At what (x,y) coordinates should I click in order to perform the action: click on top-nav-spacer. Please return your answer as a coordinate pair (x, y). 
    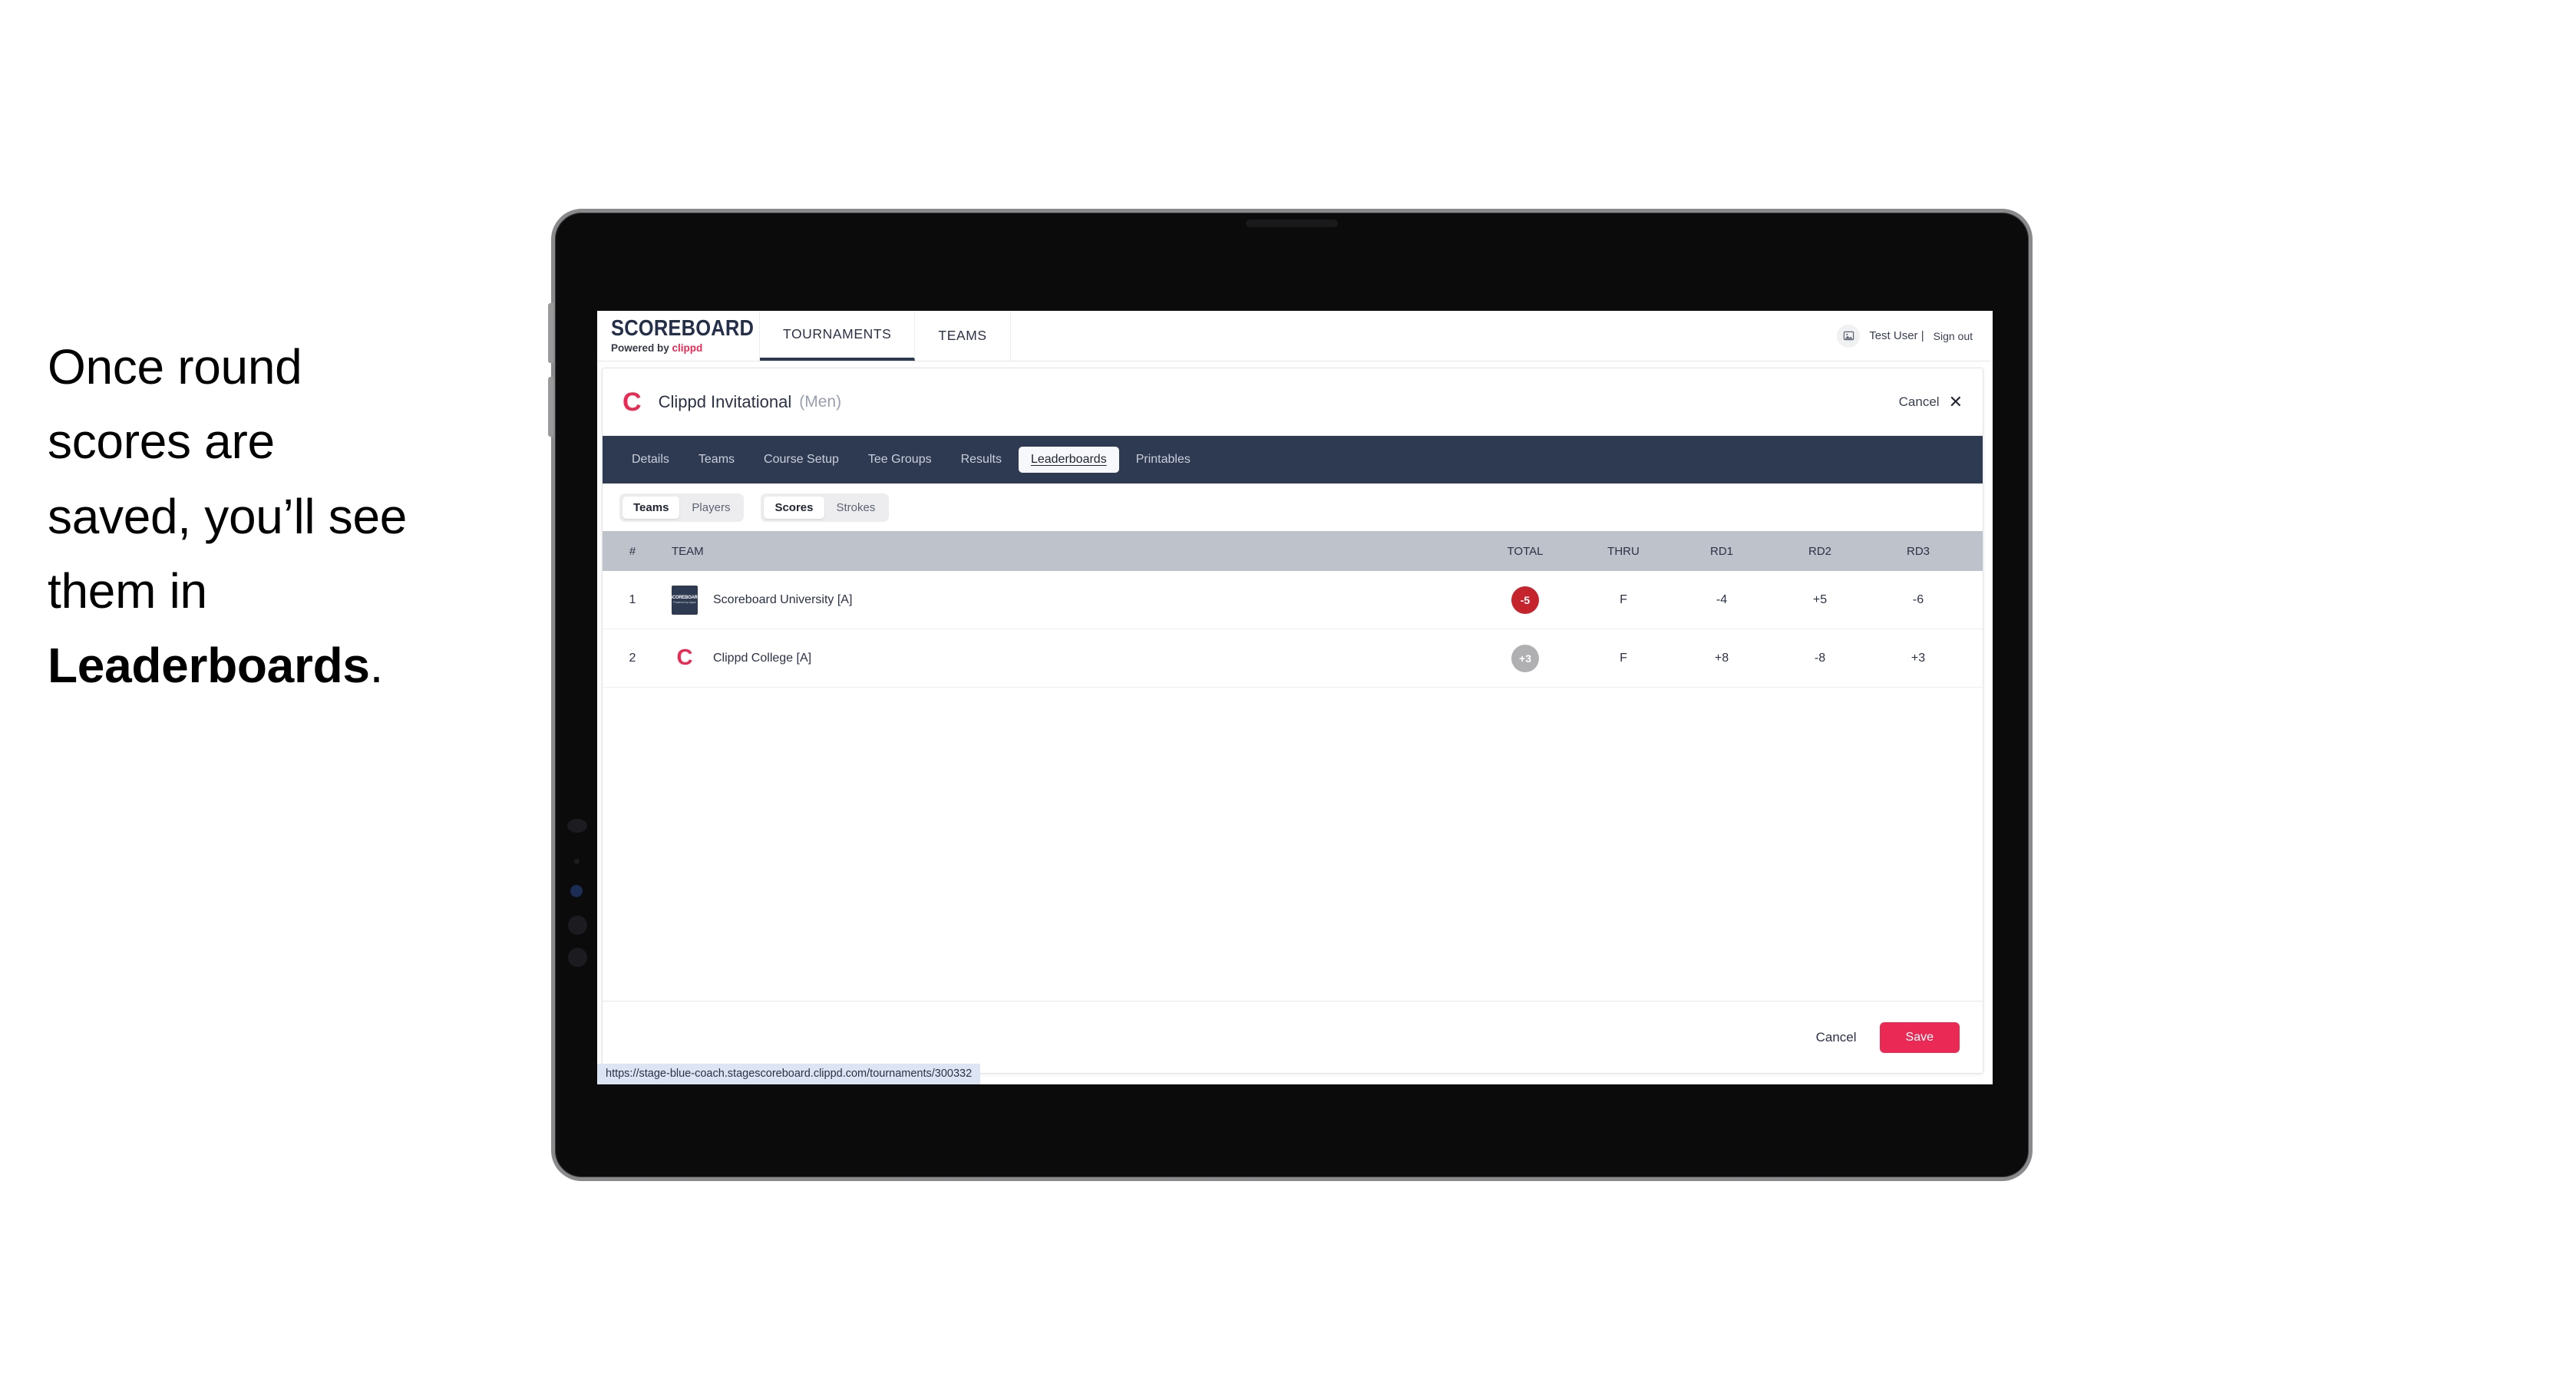
    Looking at the image, I should click on (1424, 336).